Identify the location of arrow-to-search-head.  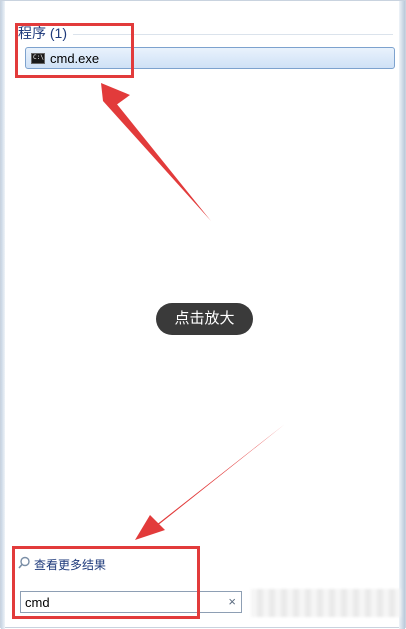
(150, 527).